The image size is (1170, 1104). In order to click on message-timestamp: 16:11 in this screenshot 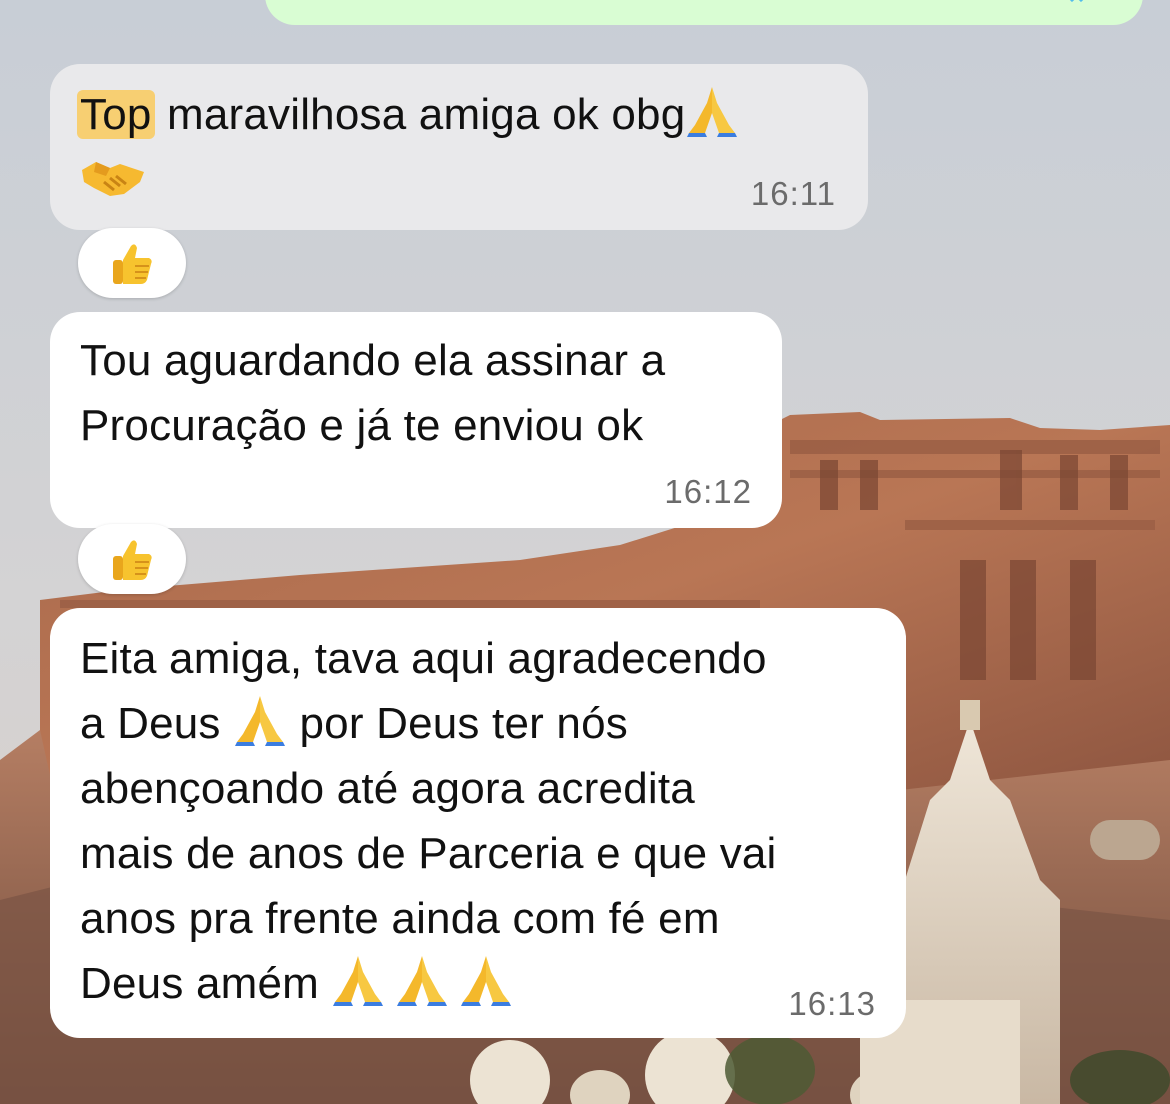, I will do `click(793, 193)`.